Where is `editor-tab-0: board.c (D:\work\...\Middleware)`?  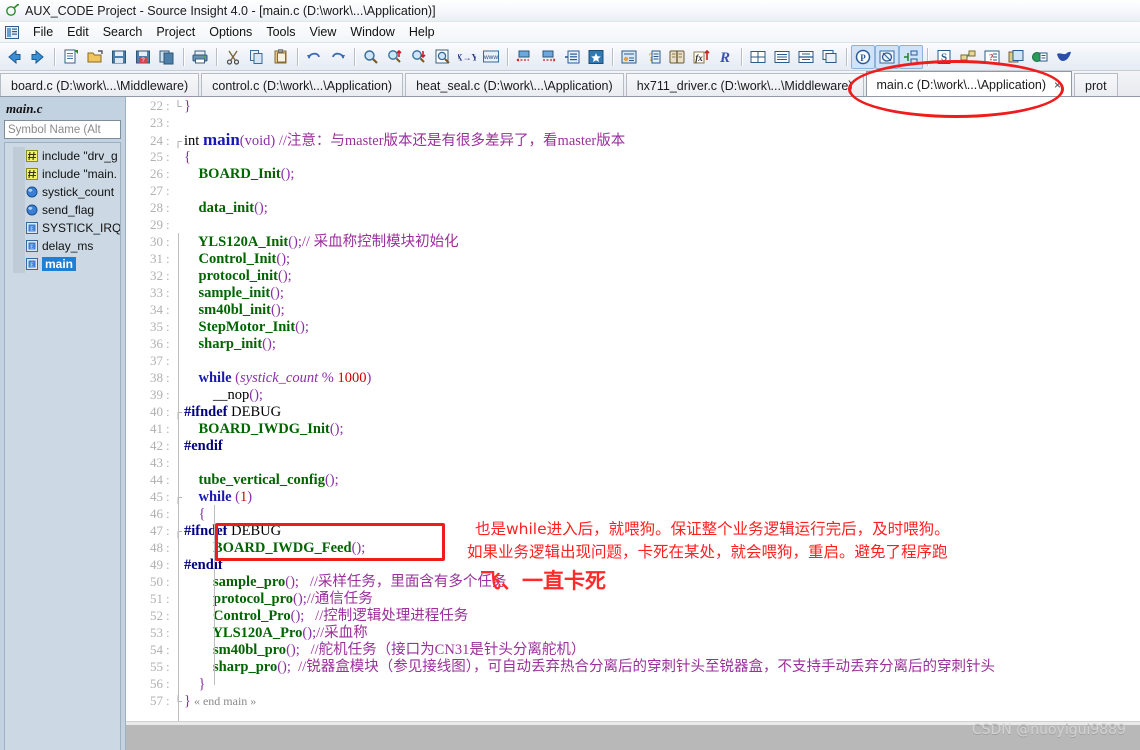
editor-tab-0: board.c (D:\work\...\Middleware) is located at coordinates (100, 84).